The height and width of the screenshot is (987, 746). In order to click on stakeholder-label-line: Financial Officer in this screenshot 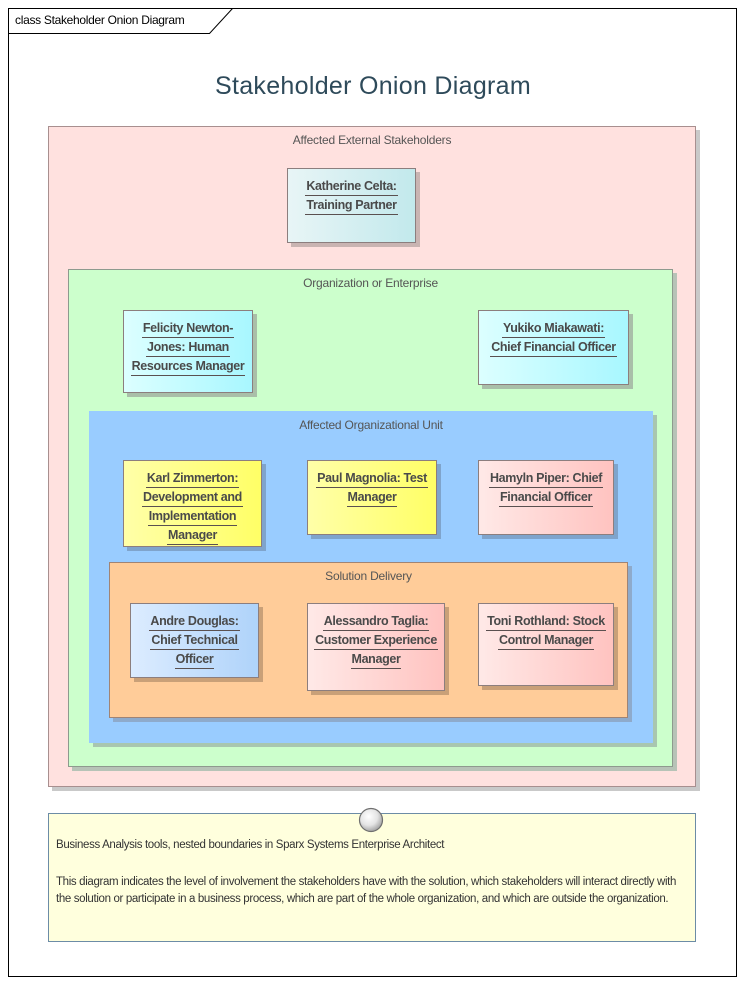, I will do `click(546, 498)`.